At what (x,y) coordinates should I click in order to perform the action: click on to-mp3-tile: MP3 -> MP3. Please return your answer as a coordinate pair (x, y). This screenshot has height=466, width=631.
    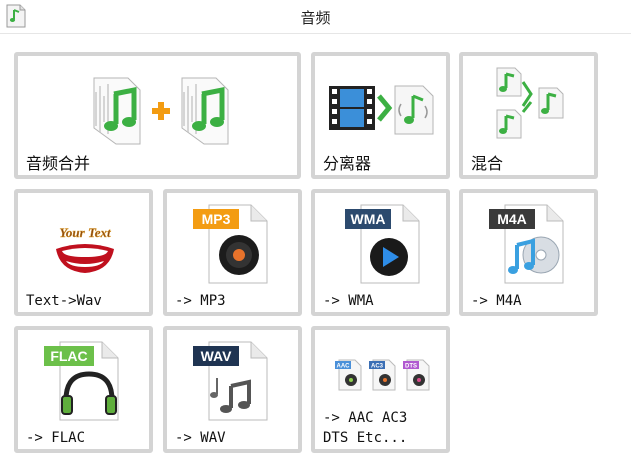
    Looking at the image, I should click on (232, 252).